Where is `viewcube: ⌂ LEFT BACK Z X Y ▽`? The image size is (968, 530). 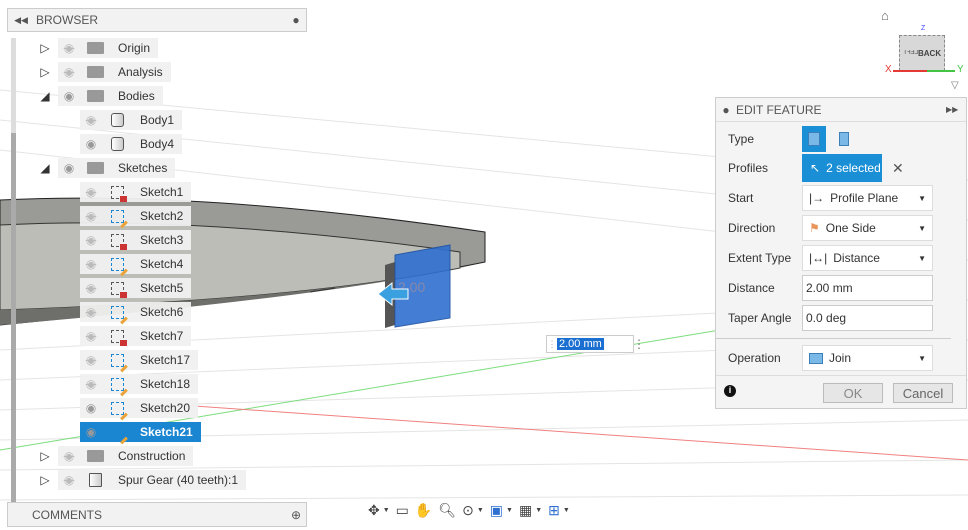
viewcube: ⌂ LEFT BACK Z X Y ▽ is located at coordinates (923, 49).